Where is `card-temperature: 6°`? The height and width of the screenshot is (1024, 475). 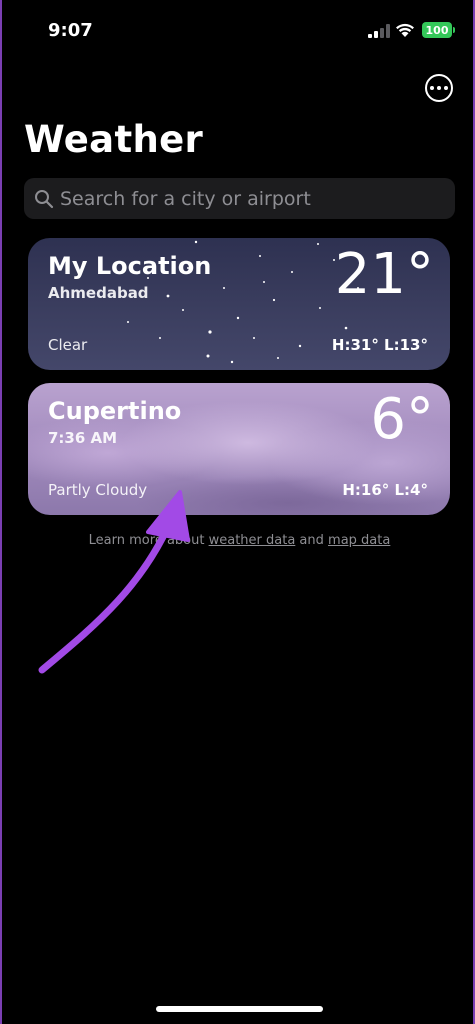 card-temperature: 6° is located at coordinates (402, 419).